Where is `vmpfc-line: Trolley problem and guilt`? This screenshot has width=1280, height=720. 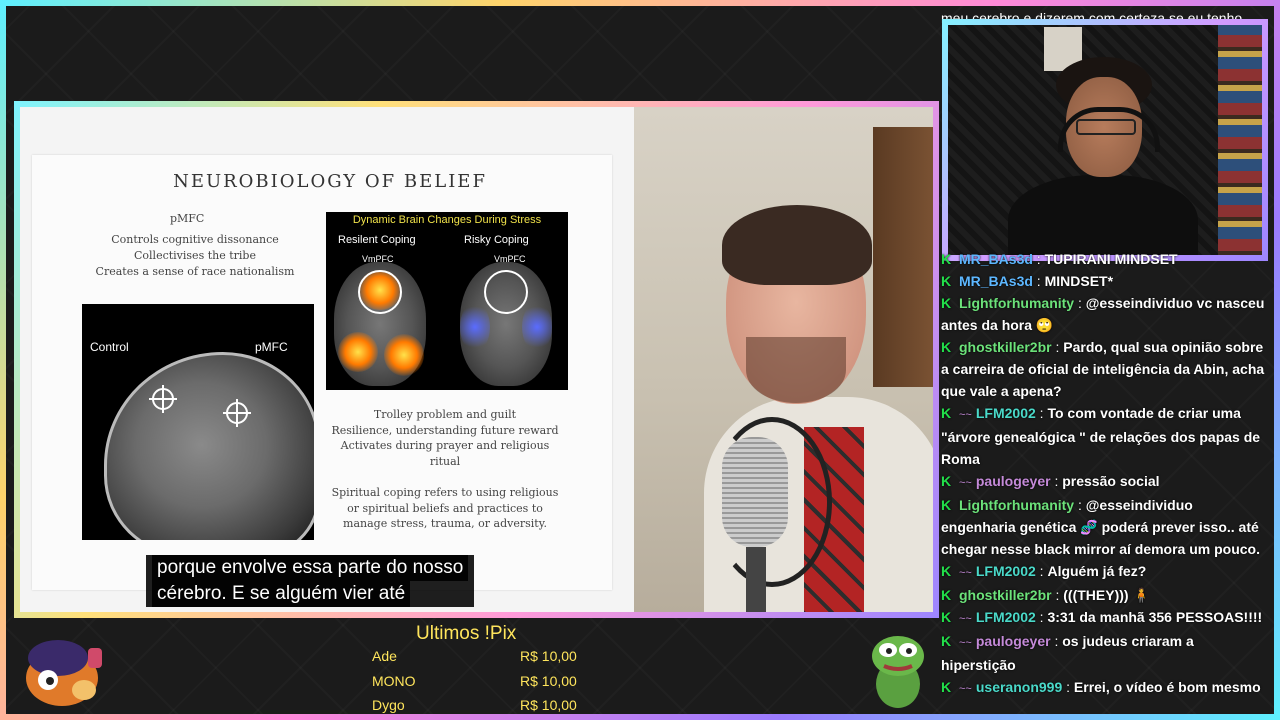 vmpfc-line: Trolley problem and guilt is located at coordinates (445, 414).